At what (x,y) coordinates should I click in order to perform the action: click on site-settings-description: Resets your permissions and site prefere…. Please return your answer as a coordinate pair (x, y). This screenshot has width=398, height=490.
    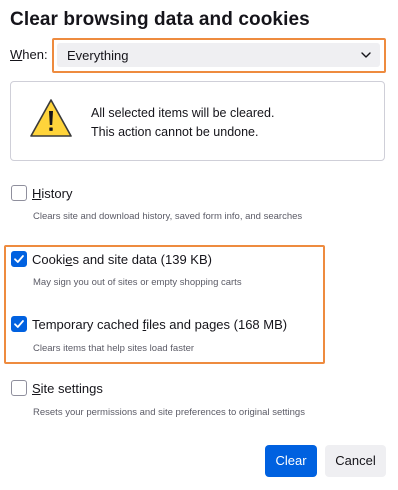
    Looking at the image, I should click on (169, 412).